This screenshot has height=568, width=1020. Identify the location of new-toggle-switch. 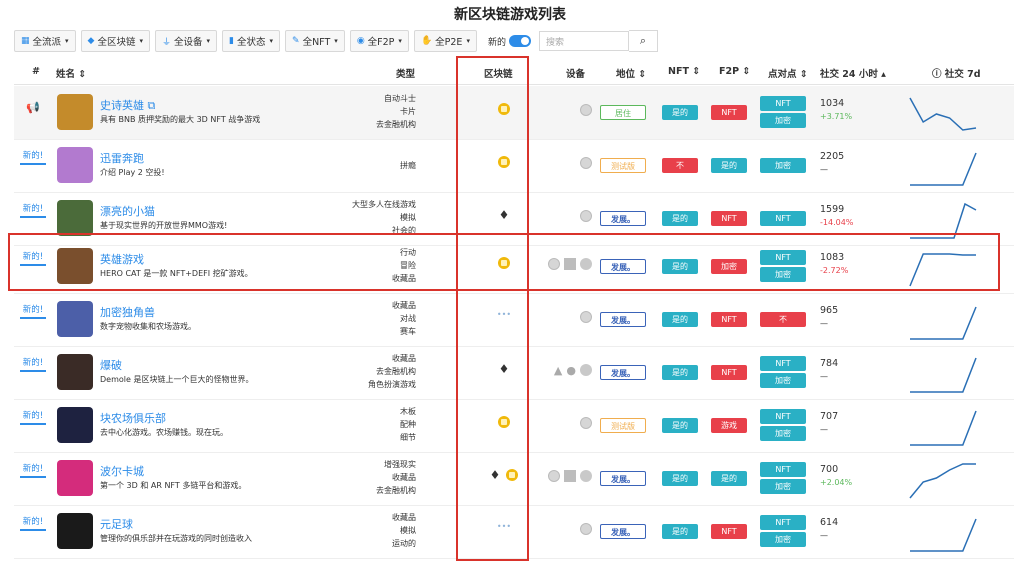
(519, 41).